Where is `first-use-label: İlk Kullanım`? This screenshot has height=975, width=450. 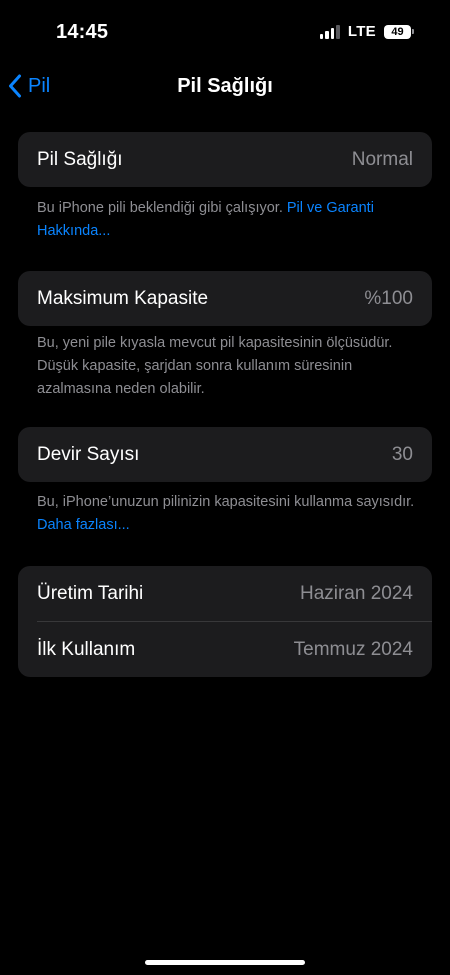
first-use-label: İlk Kullanım is located at coordinates (86, 649).